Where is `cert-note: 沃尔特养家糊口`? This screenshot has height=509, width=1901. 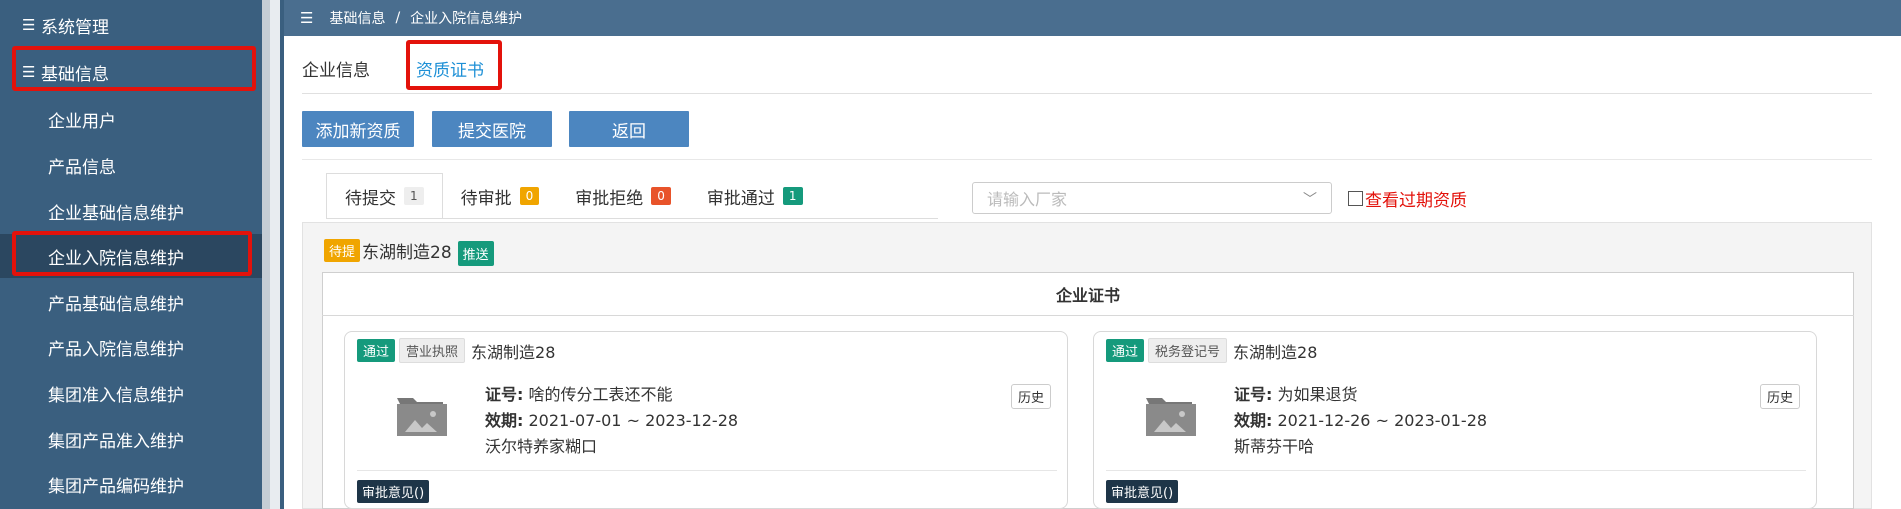
cert-note: 沃尔特养家糊口 is located at coordinates (541, 446).